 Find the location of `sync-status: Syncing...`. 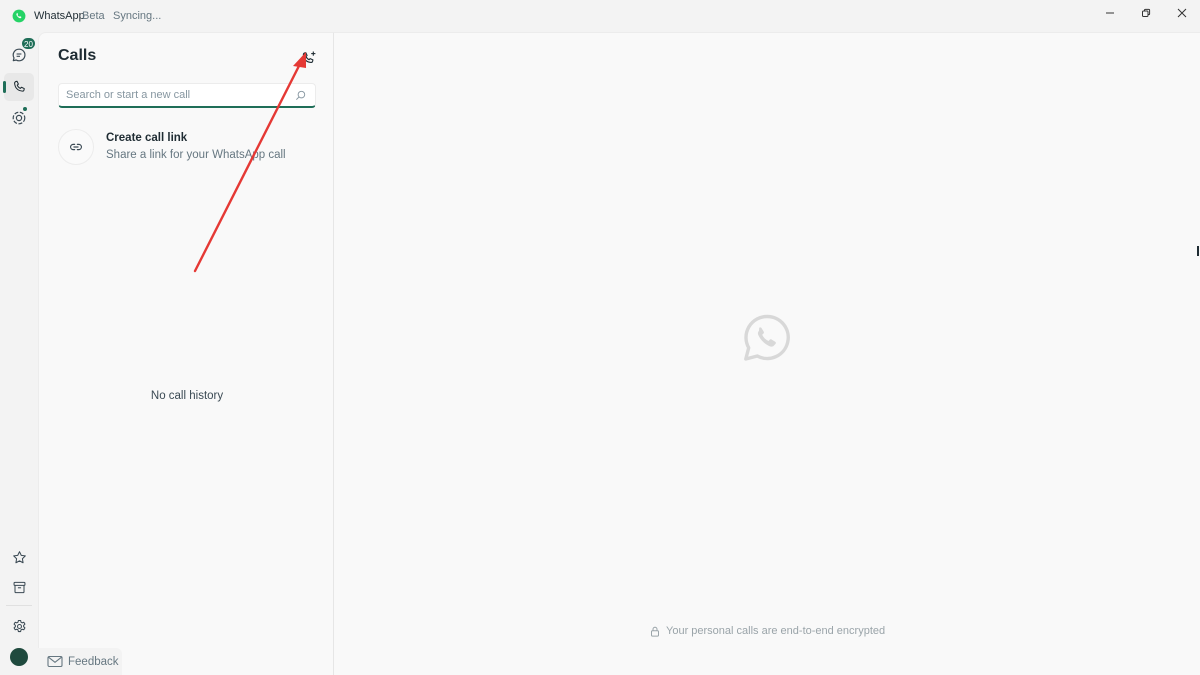

sync-status: Syncing... is located at coordinates (137, 16).